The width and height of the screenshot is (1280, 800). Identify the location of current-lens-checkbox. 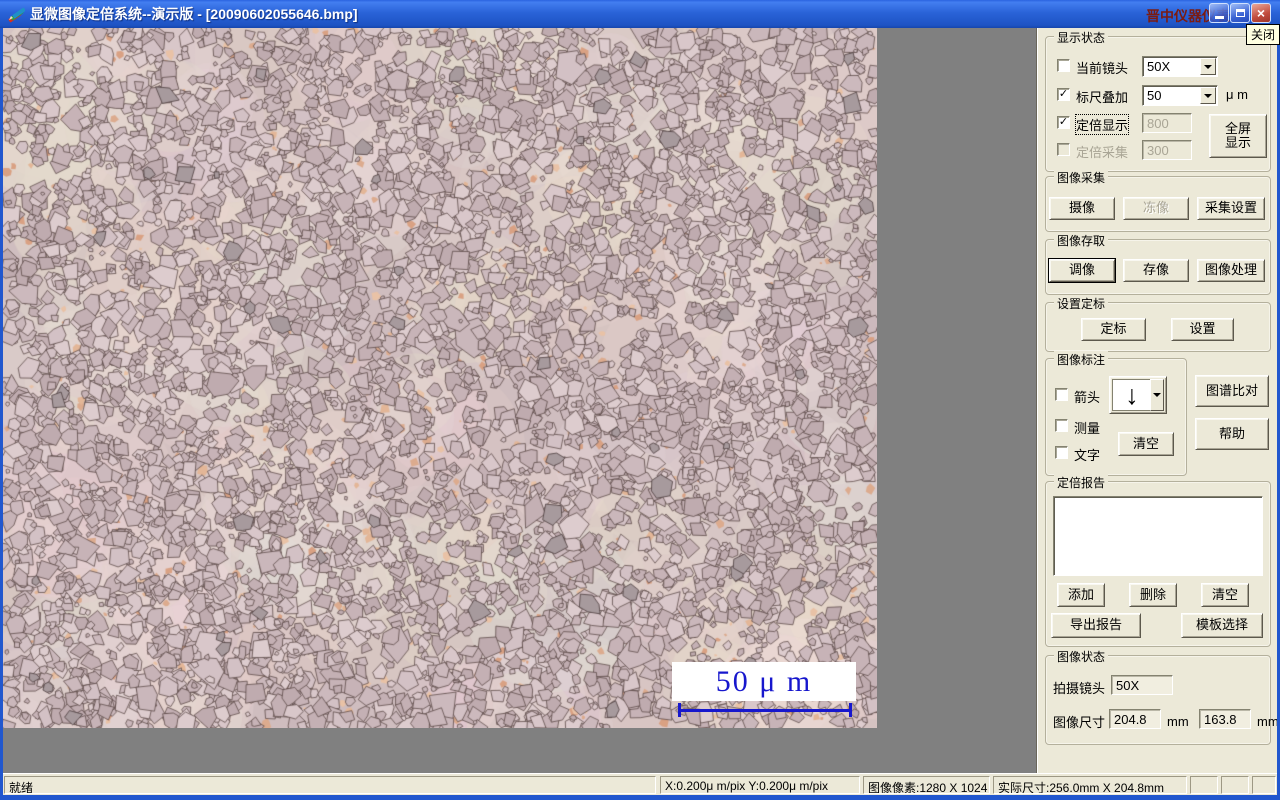
(1063, 65).